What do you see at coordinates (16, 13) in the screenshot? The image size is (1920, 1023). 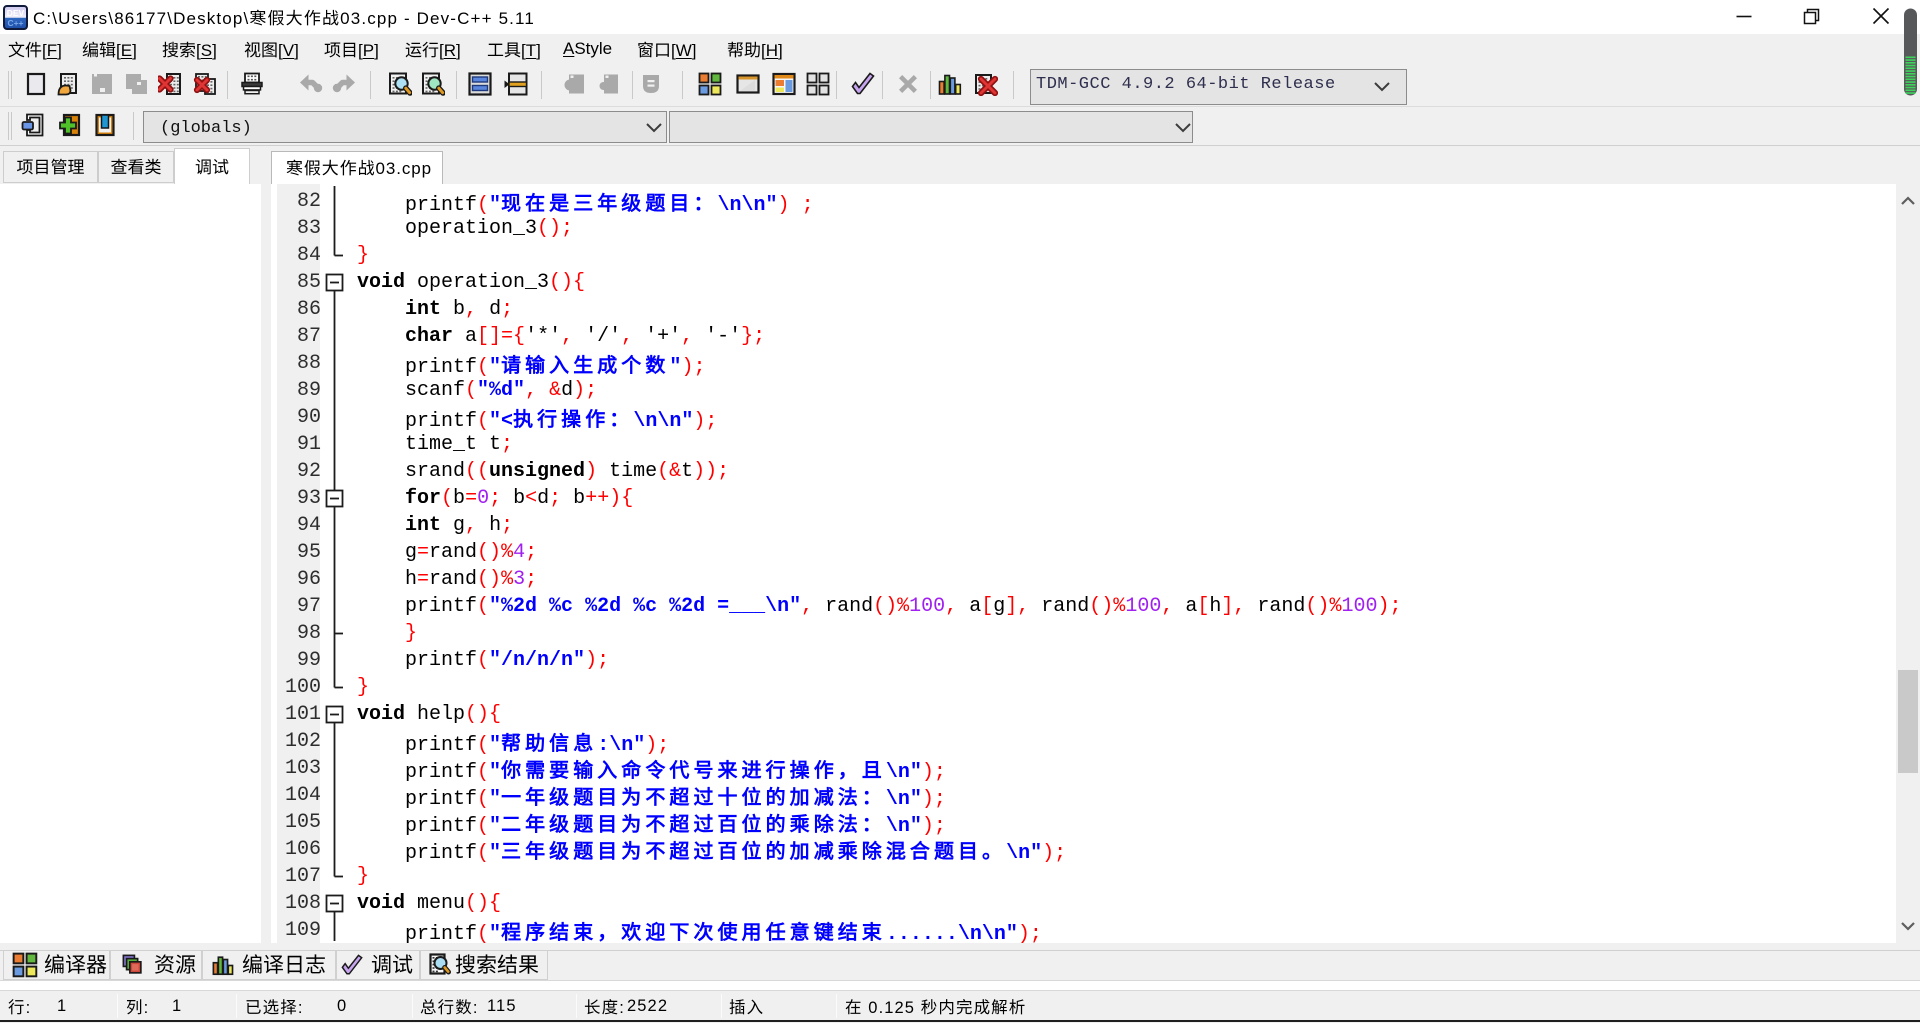 I see `svg-text: DEV` at bounding box center [16, 13].